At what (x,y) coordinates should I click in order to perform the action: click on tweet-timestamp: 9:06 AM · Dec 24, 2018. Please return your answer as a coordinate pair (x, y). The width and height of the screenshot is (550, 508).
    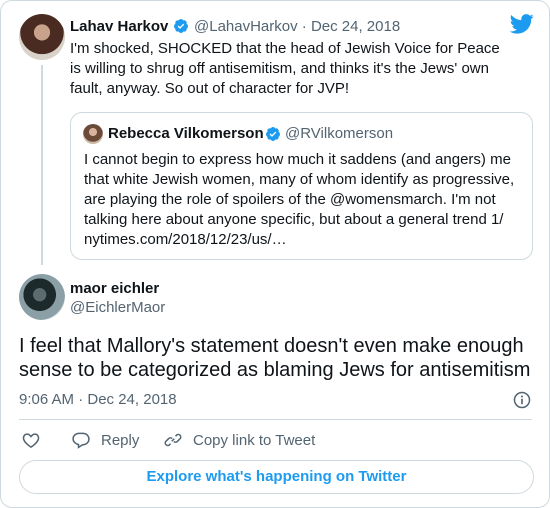
    Looking at the image, I should click on (98, 399).